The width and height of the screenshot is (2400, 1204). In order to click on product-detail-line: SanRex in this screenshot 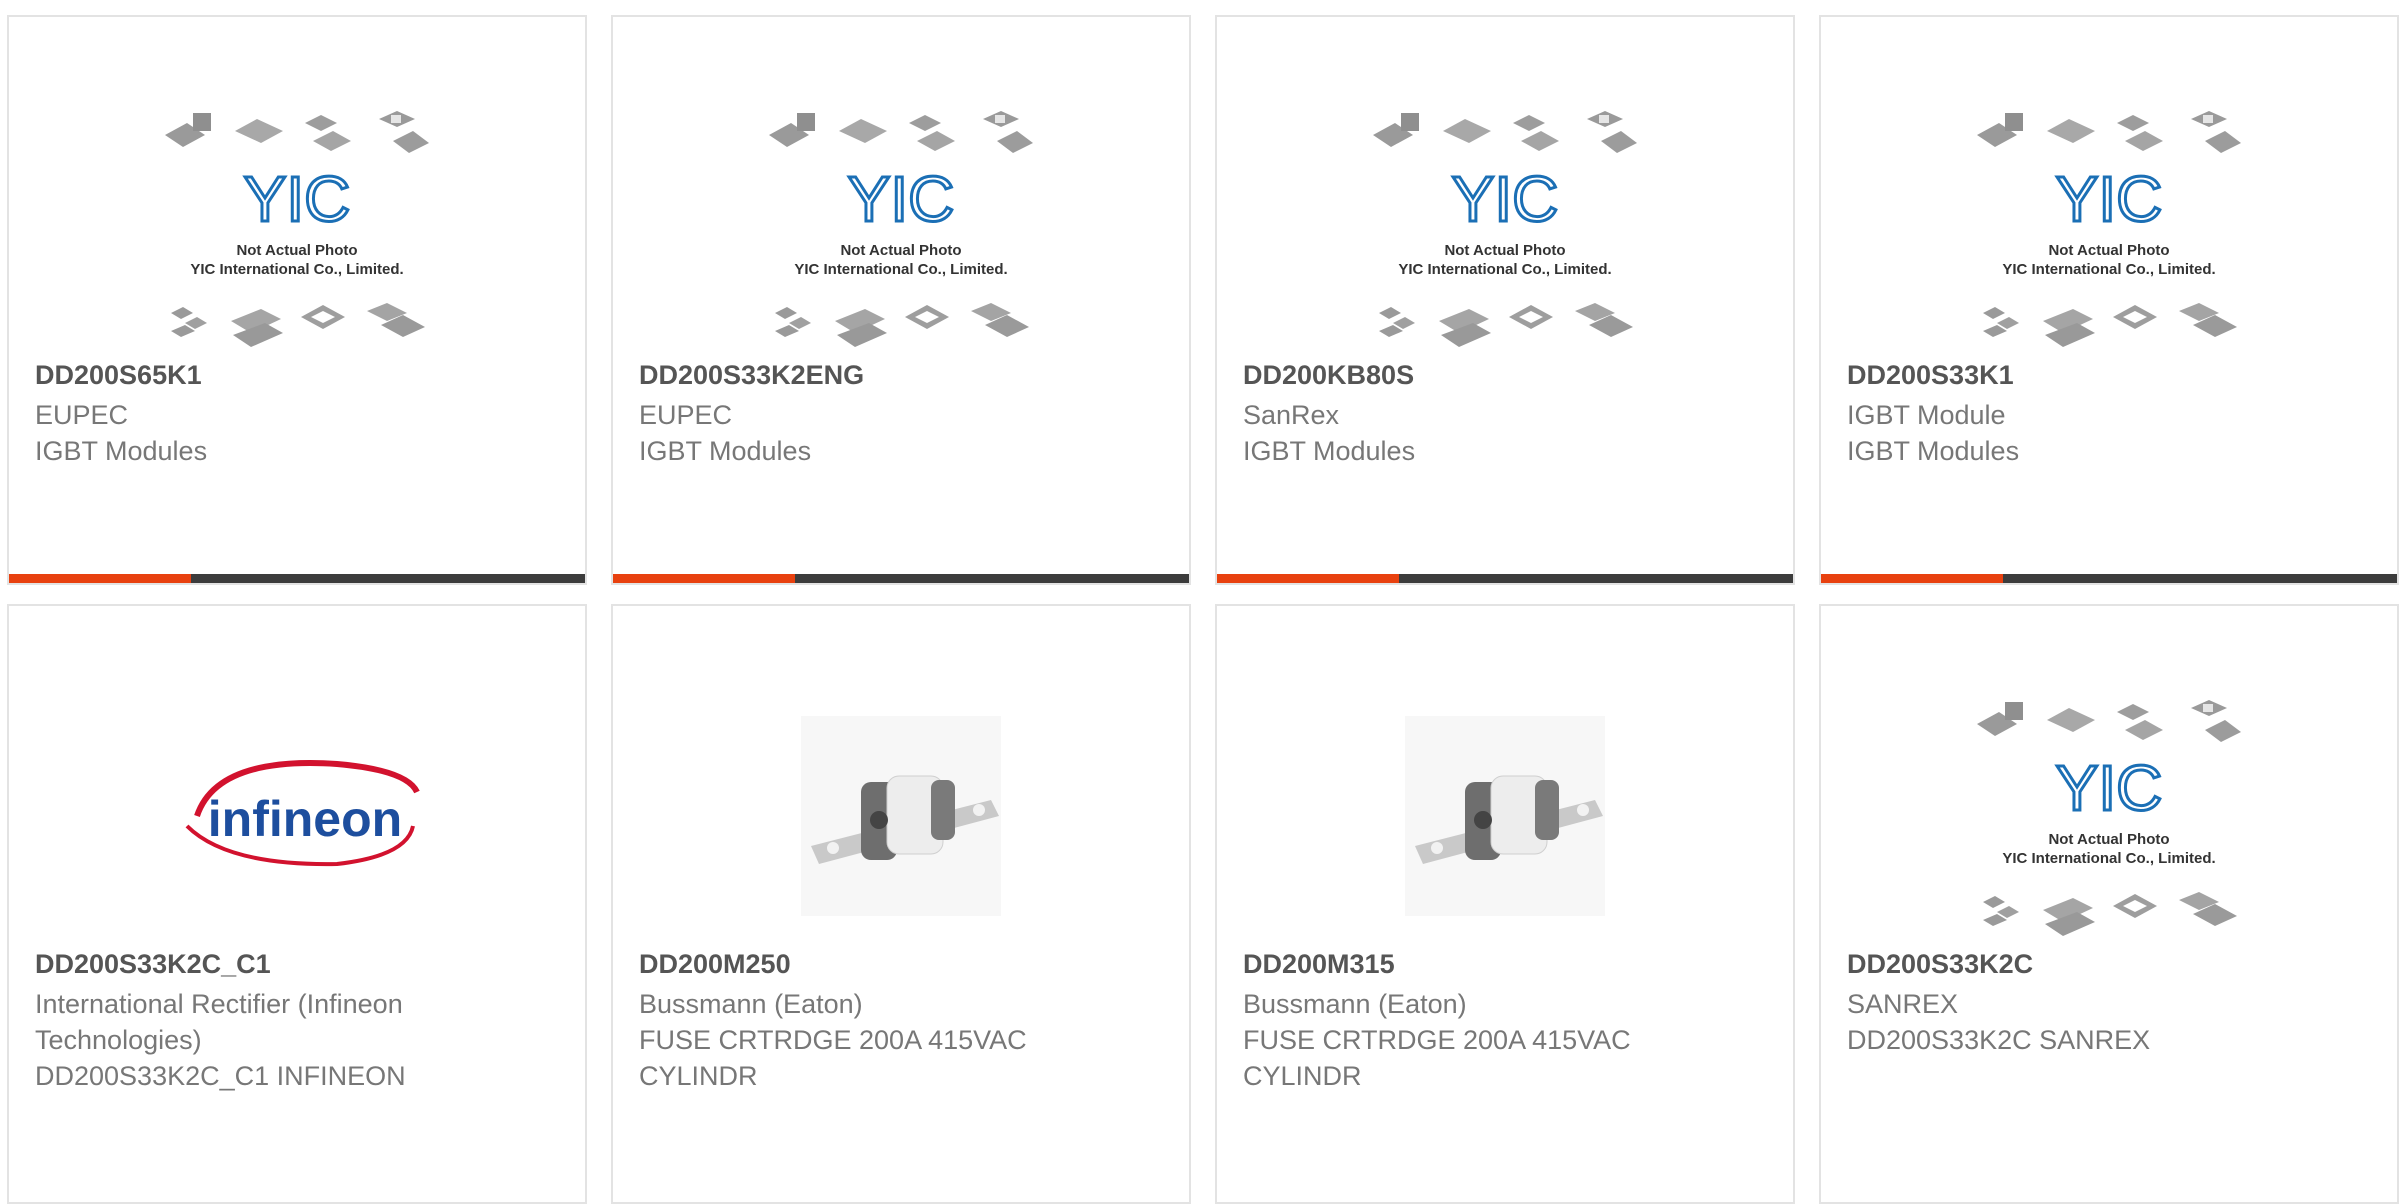, I will do `click(1291, 415)`.